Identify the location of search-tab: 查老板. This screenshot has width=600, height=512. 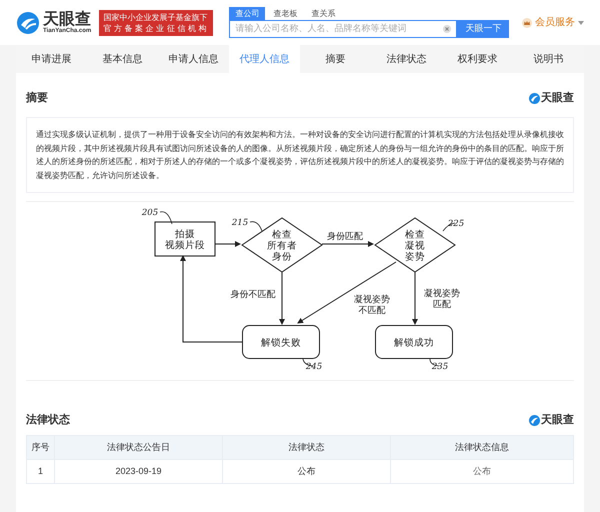
(285, 13).